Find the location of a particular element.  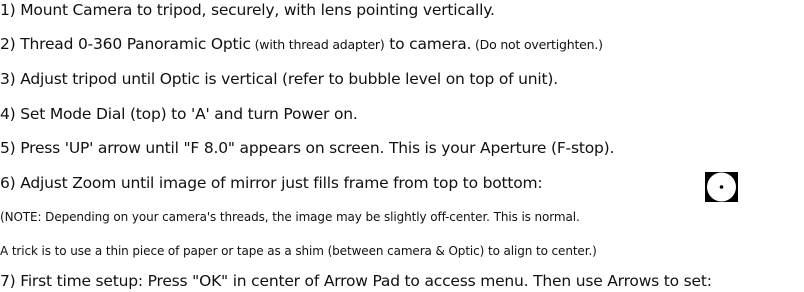

center-dot-icon is located at coordinates (721, 187).